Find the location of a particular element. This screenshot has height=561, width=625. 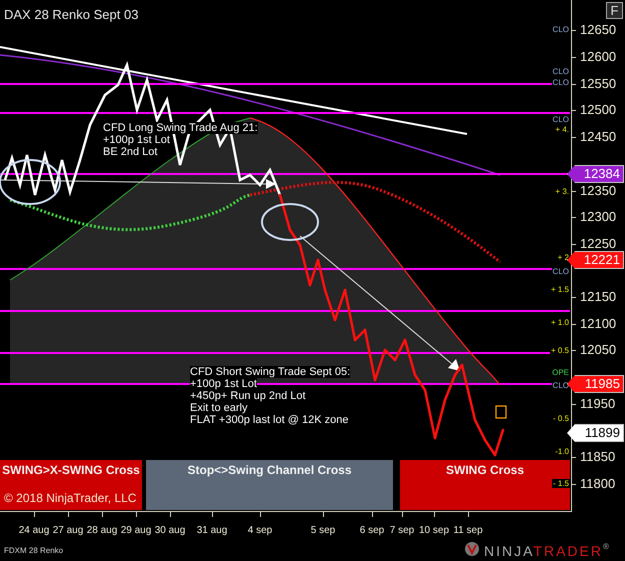

level-label: OPE is located at coordinates (560, 372).